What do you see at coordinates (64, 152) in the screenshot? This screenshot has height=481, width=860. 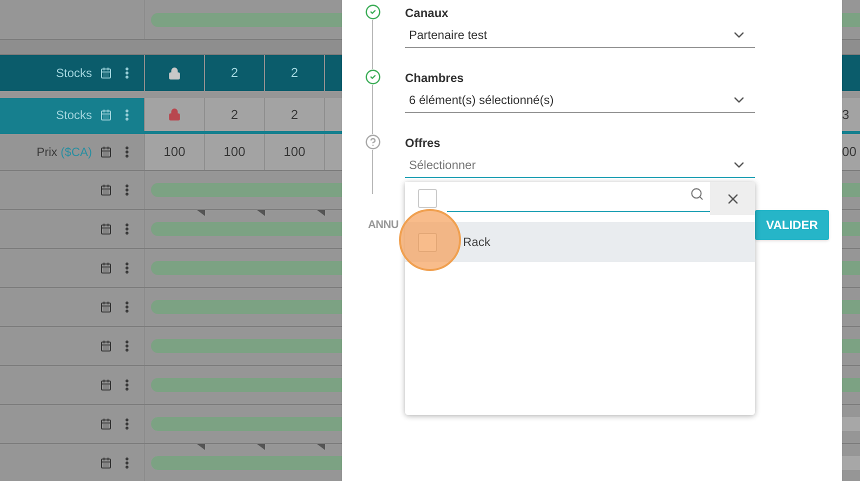 I see `row-label: Prix ($CA)` at bounding box center [64, 152].